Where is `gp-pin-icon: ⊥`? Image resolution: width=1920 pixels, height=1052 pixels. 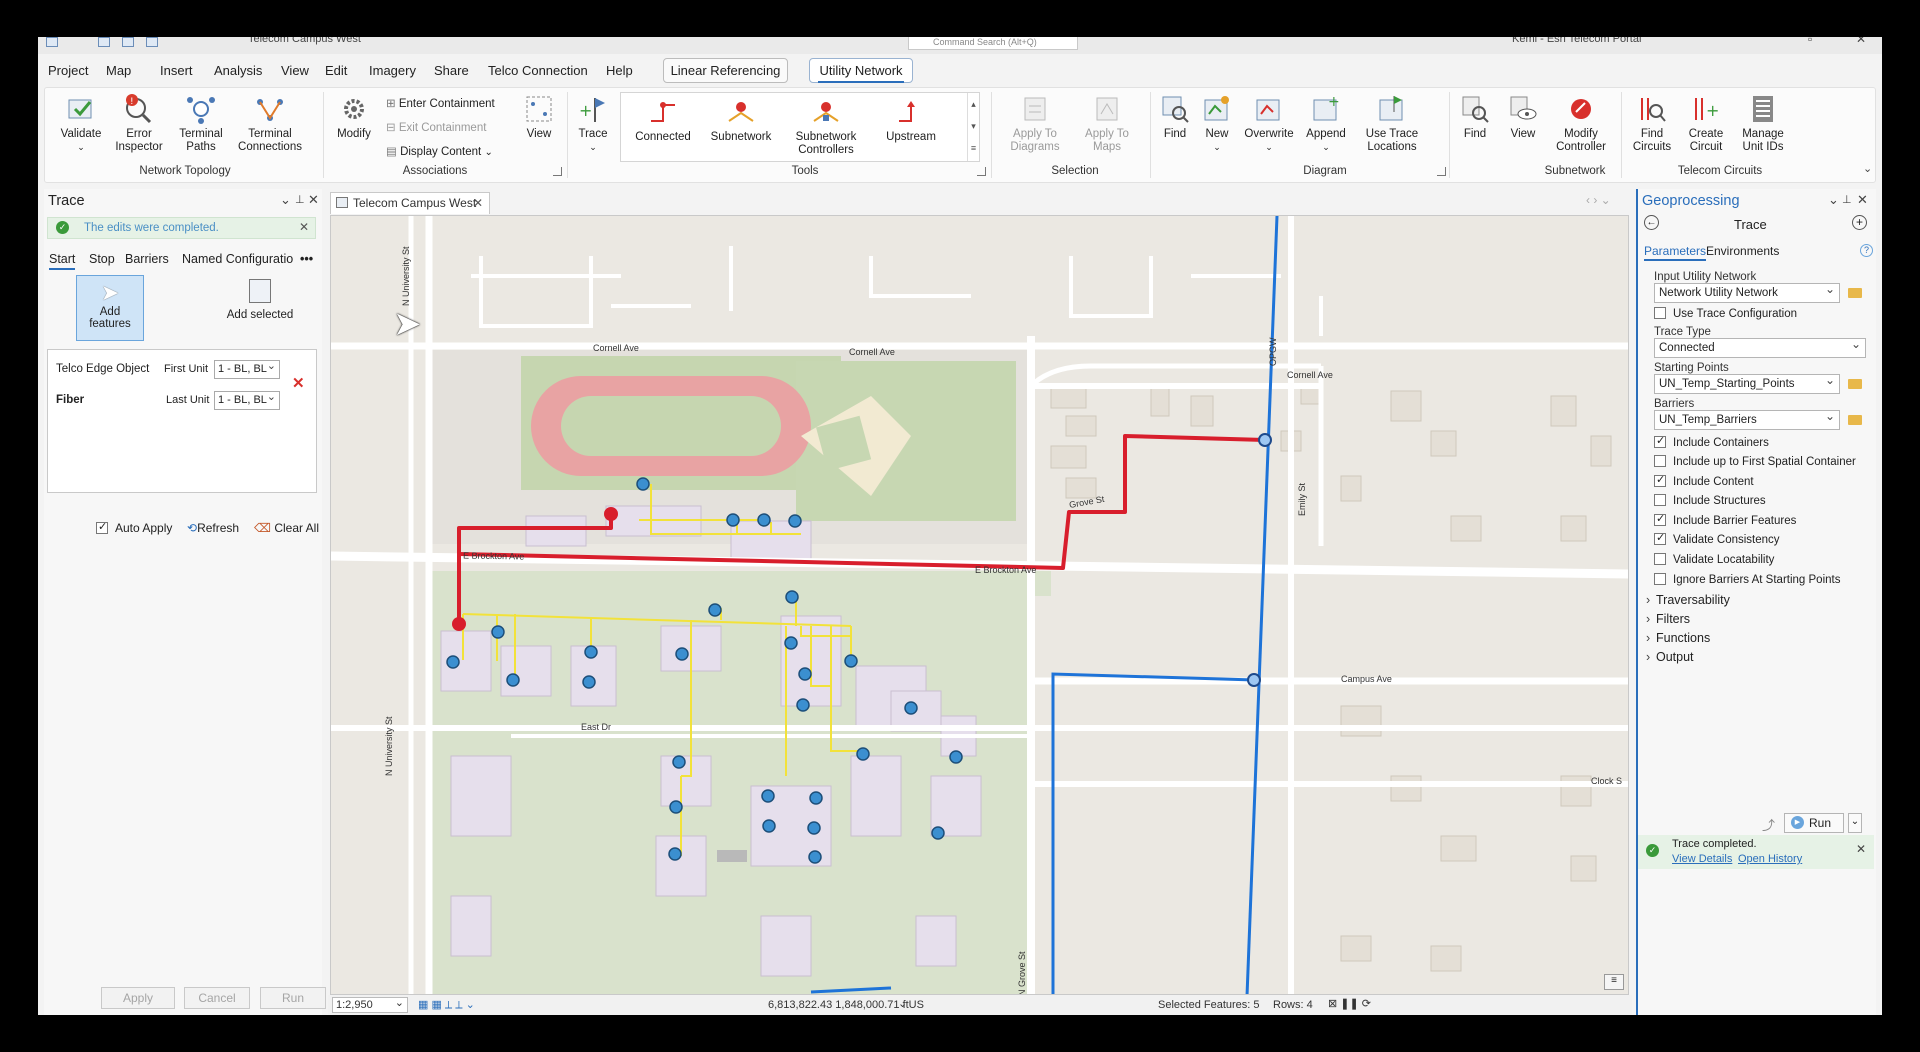 gp-pin-icon: ⊥ is located at coordinates (1847, 199).